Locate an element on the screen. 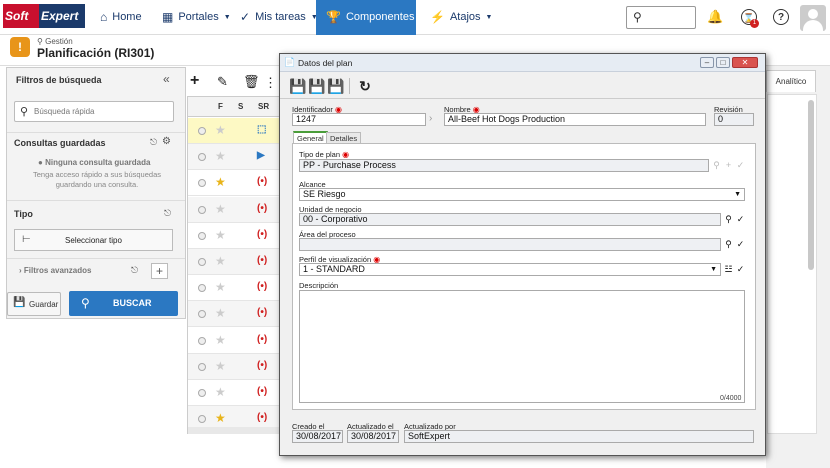 The width and height of the screenshot is (830, 468). more-icon: ⋮ is located at coordinates (270, 83).